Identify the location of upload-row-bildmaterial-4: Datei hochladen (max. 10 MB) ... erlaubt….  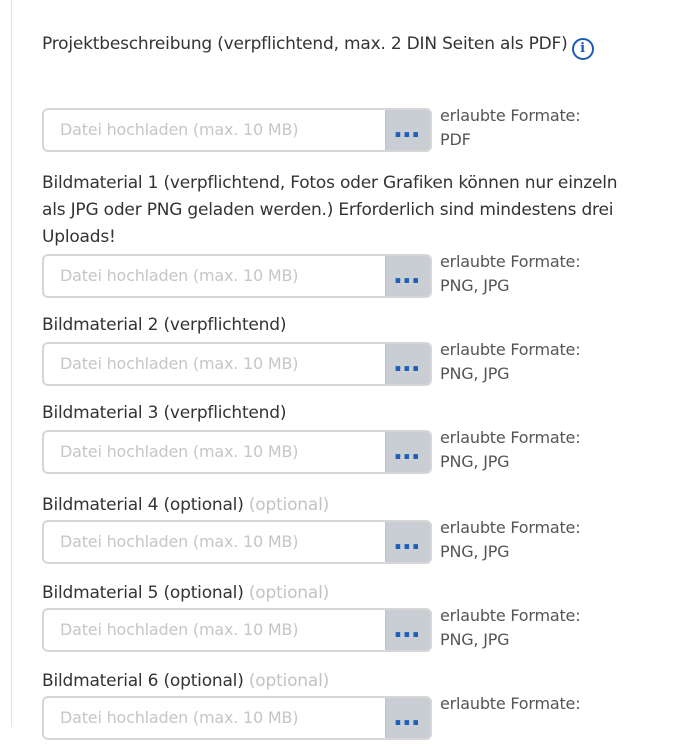
(362, 542).